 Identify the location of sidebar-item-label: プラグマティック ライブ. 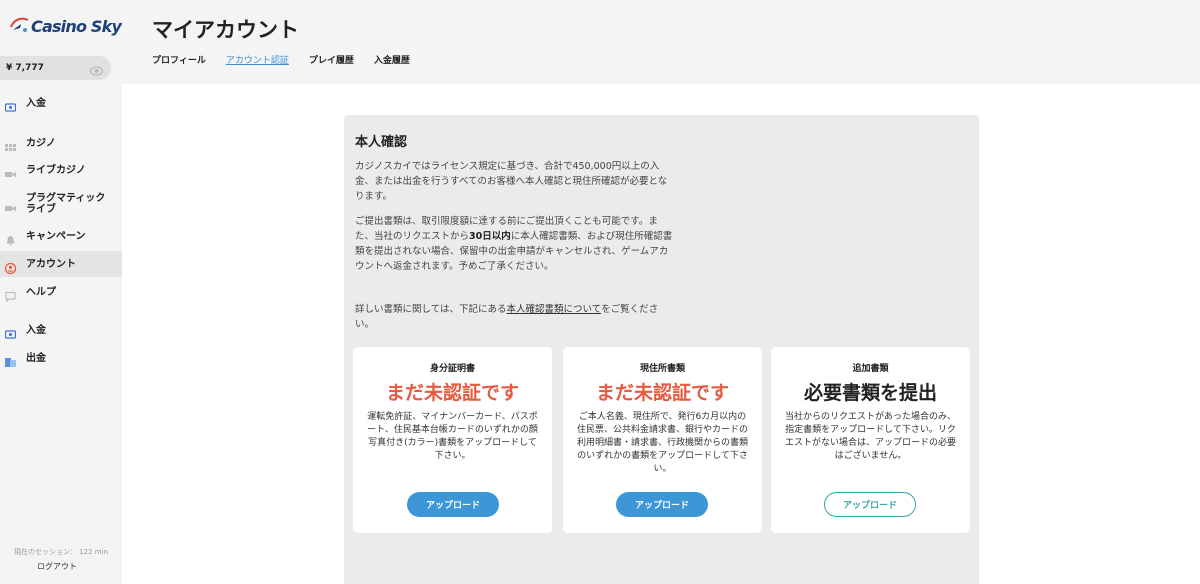
(66, 204).